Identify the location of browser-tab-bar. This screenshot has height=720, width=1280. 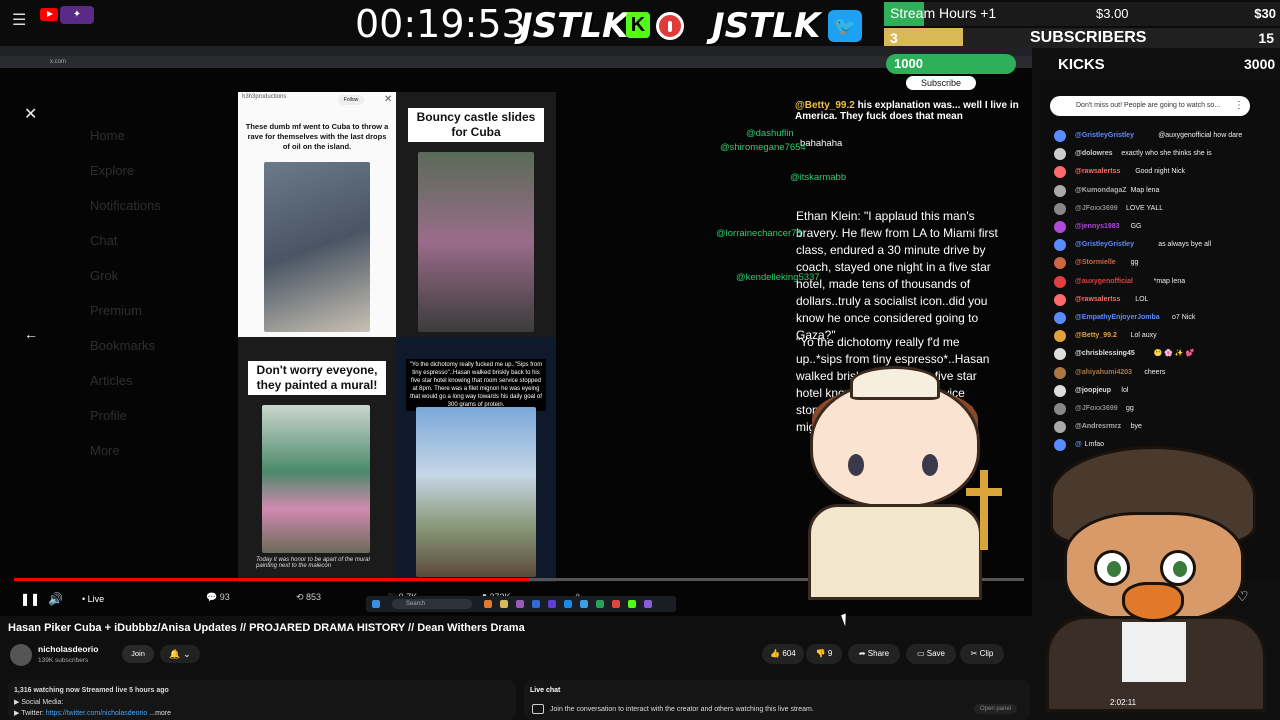
(516, 51).